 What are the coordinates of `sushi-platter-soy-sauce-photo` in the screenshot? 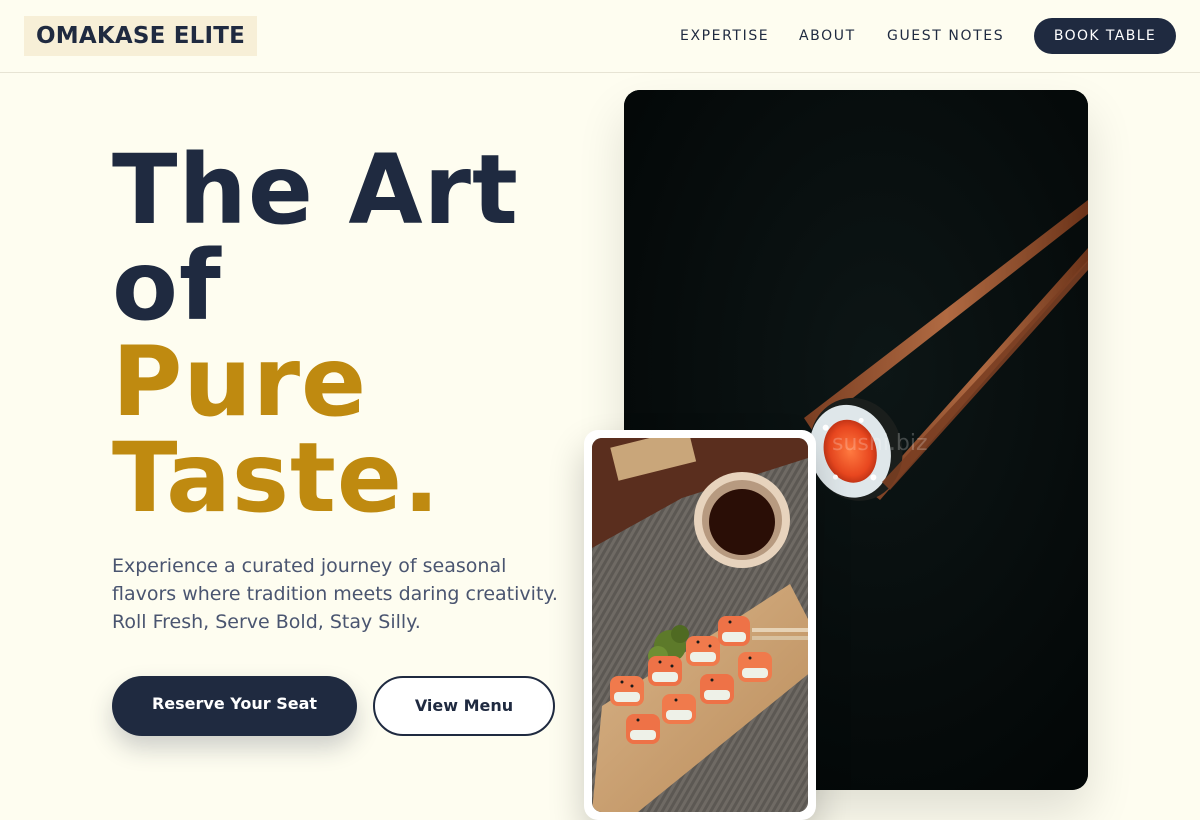 It's located at (700, 625).